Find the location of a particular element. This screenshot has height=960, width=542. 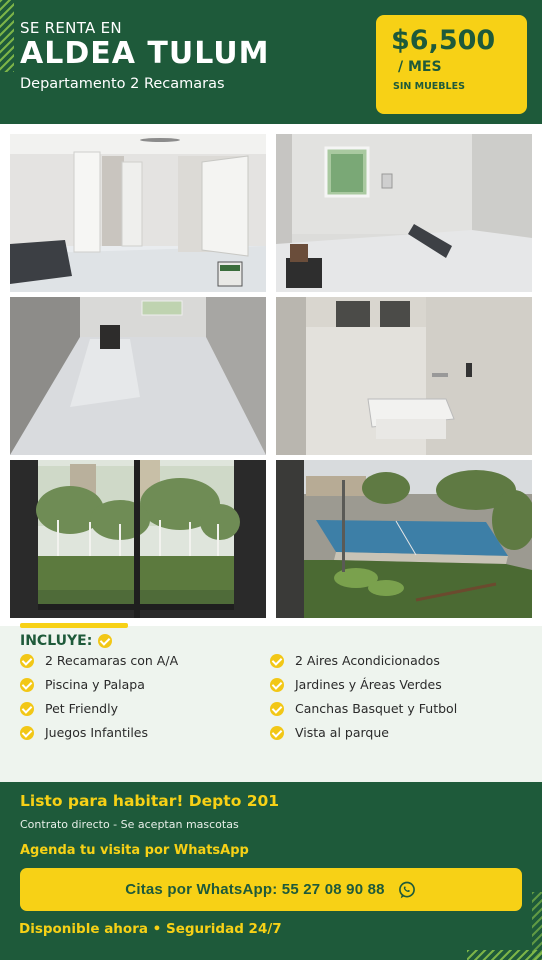

amenity-item: Piscina y Palapa is located at coordinates (82, 684).